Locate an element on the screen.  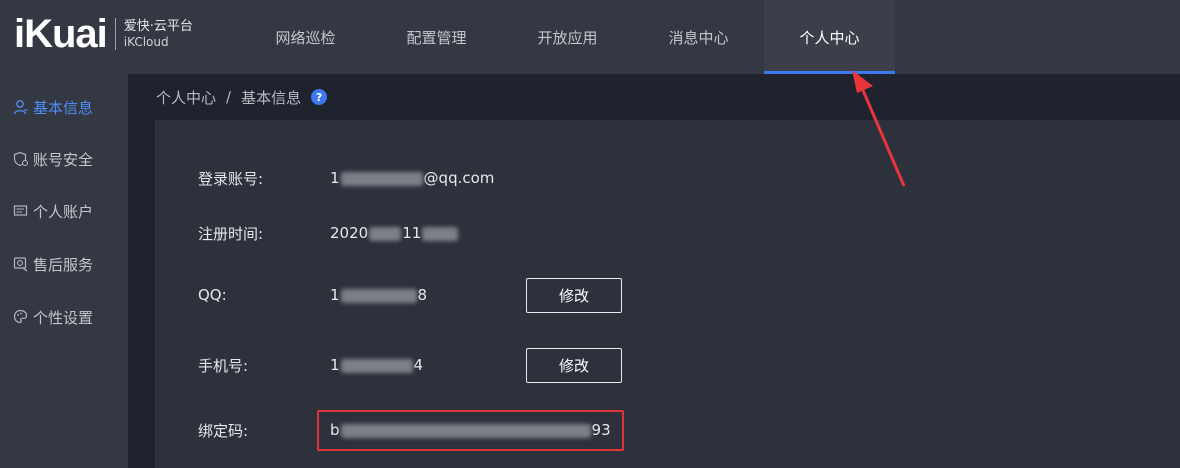
nav-personal-center: 个人中心 is located at coordinates (829, 37).